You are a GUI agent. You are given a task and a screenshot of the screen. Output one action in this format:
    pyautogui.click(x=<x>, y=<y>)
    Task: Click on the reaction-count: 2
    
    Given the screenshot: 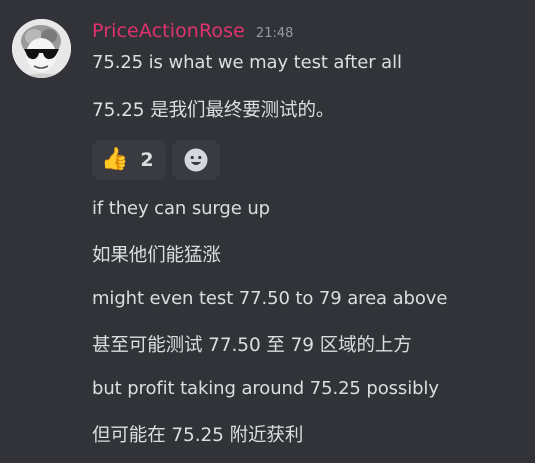 What is the action you would take?
    pyautogui.click(x=147, y=160)
    